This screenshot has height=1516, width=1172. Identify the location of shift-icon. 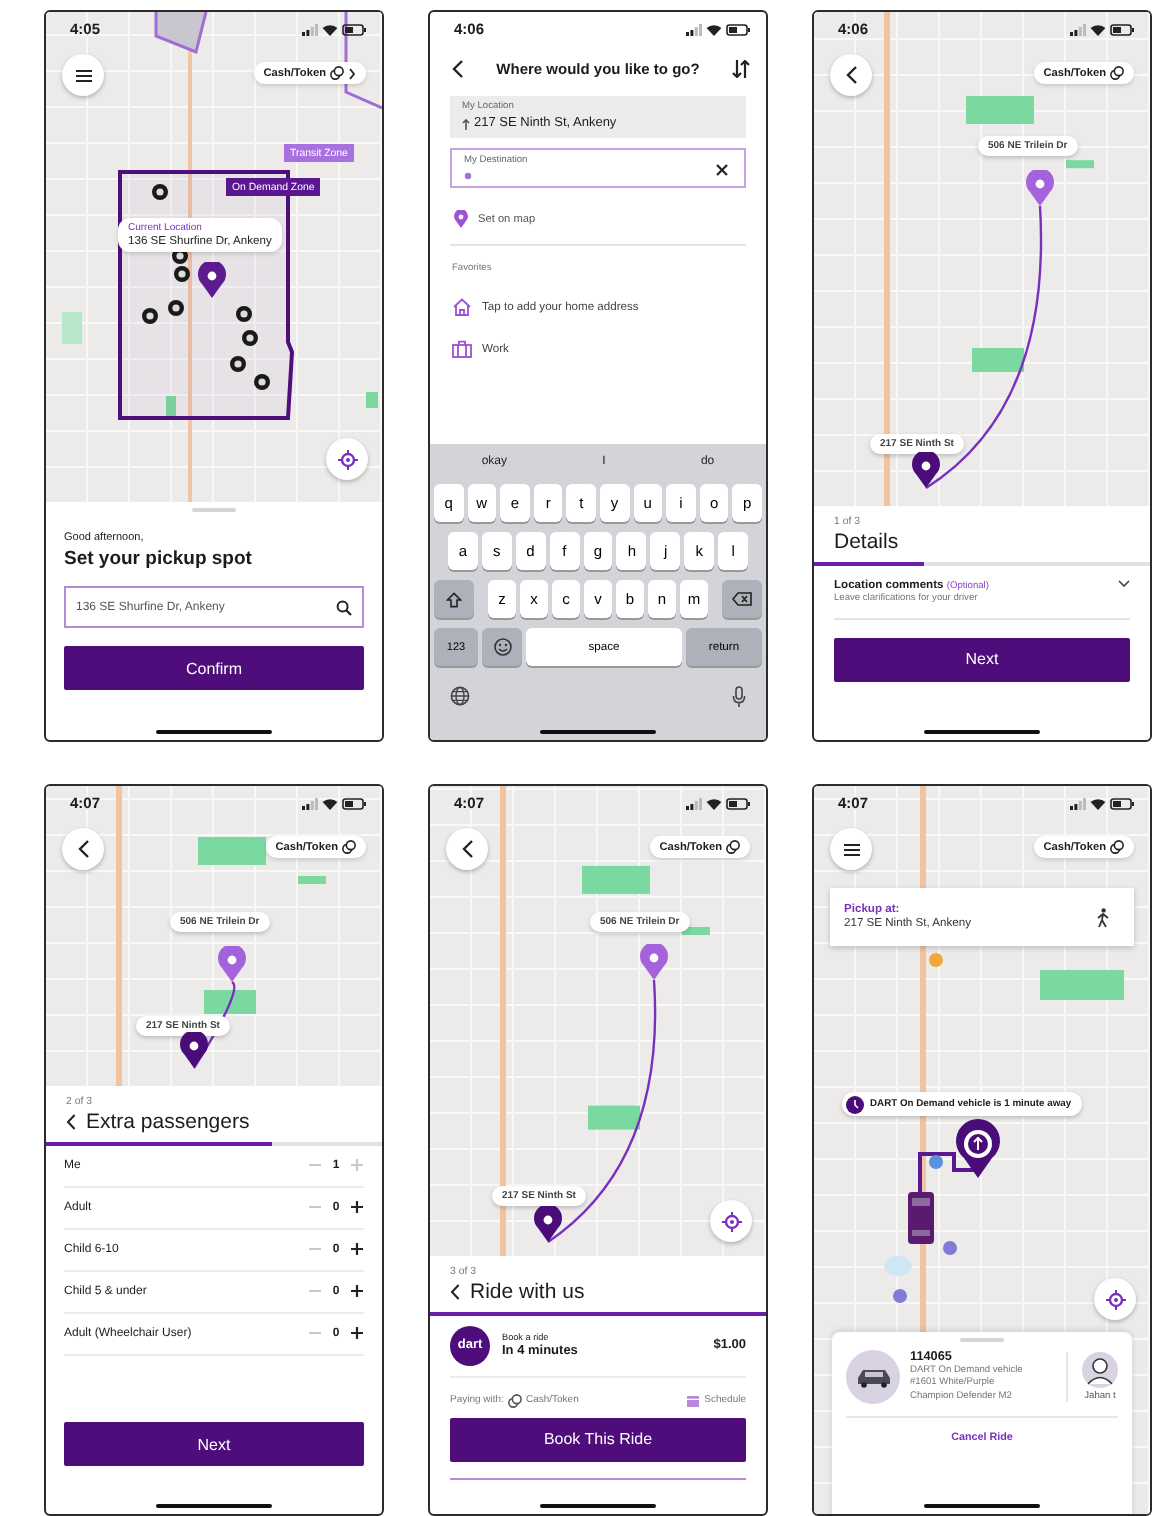
(454, 599).